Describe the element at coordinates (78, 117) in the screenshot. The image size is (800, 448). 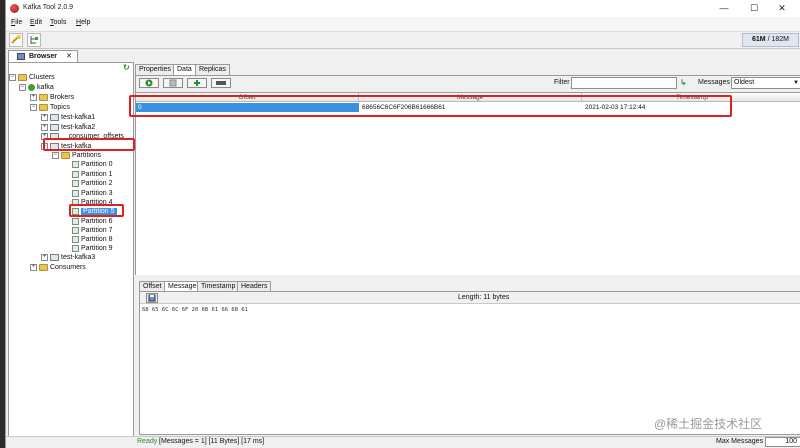
I see `tree-topic-label: test-kafka1` at that location.